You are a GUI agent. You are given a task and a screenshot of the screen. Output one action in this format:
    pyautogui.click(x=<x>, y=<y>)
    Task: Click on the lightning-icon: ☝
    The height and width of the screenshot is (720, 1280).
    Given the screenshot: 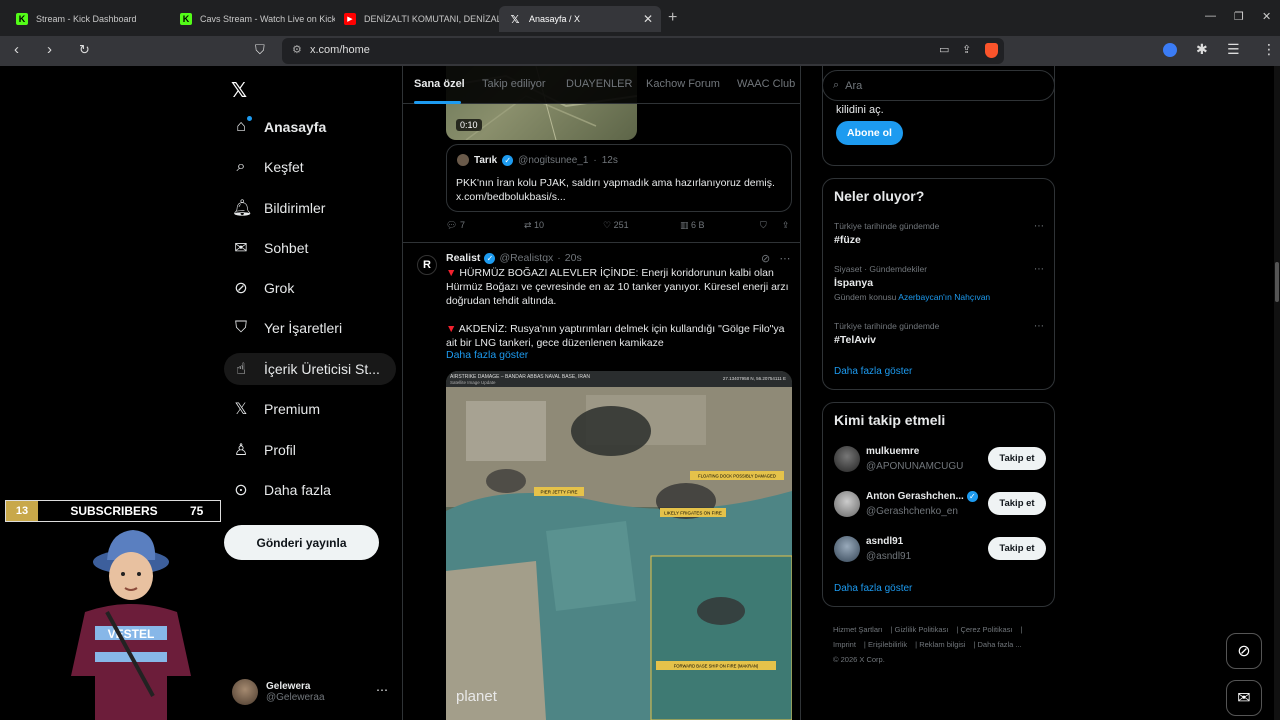 What is the action you would take?
    pyautogui.click(x=241, y=369)
    